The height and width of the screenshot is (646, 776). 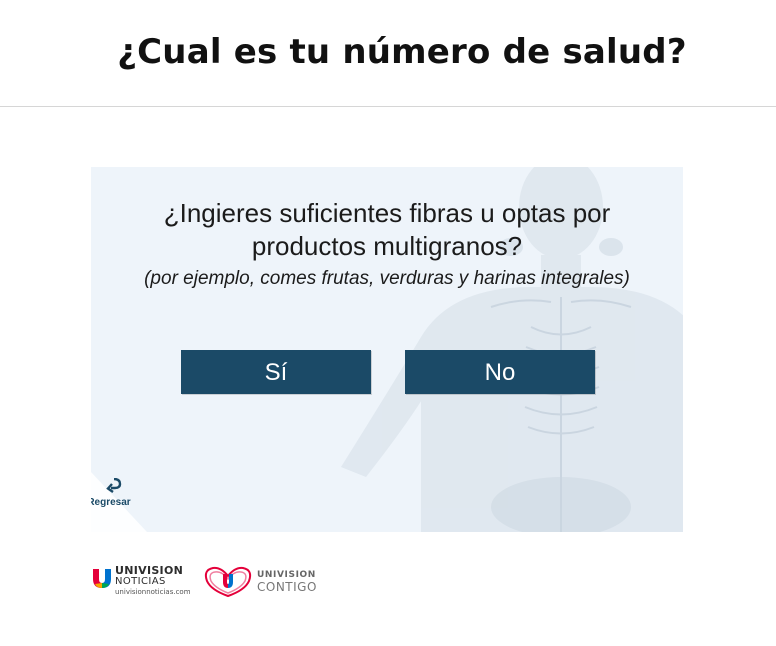 I want to click on back-button: Regresar, so click(x=119, y=502).